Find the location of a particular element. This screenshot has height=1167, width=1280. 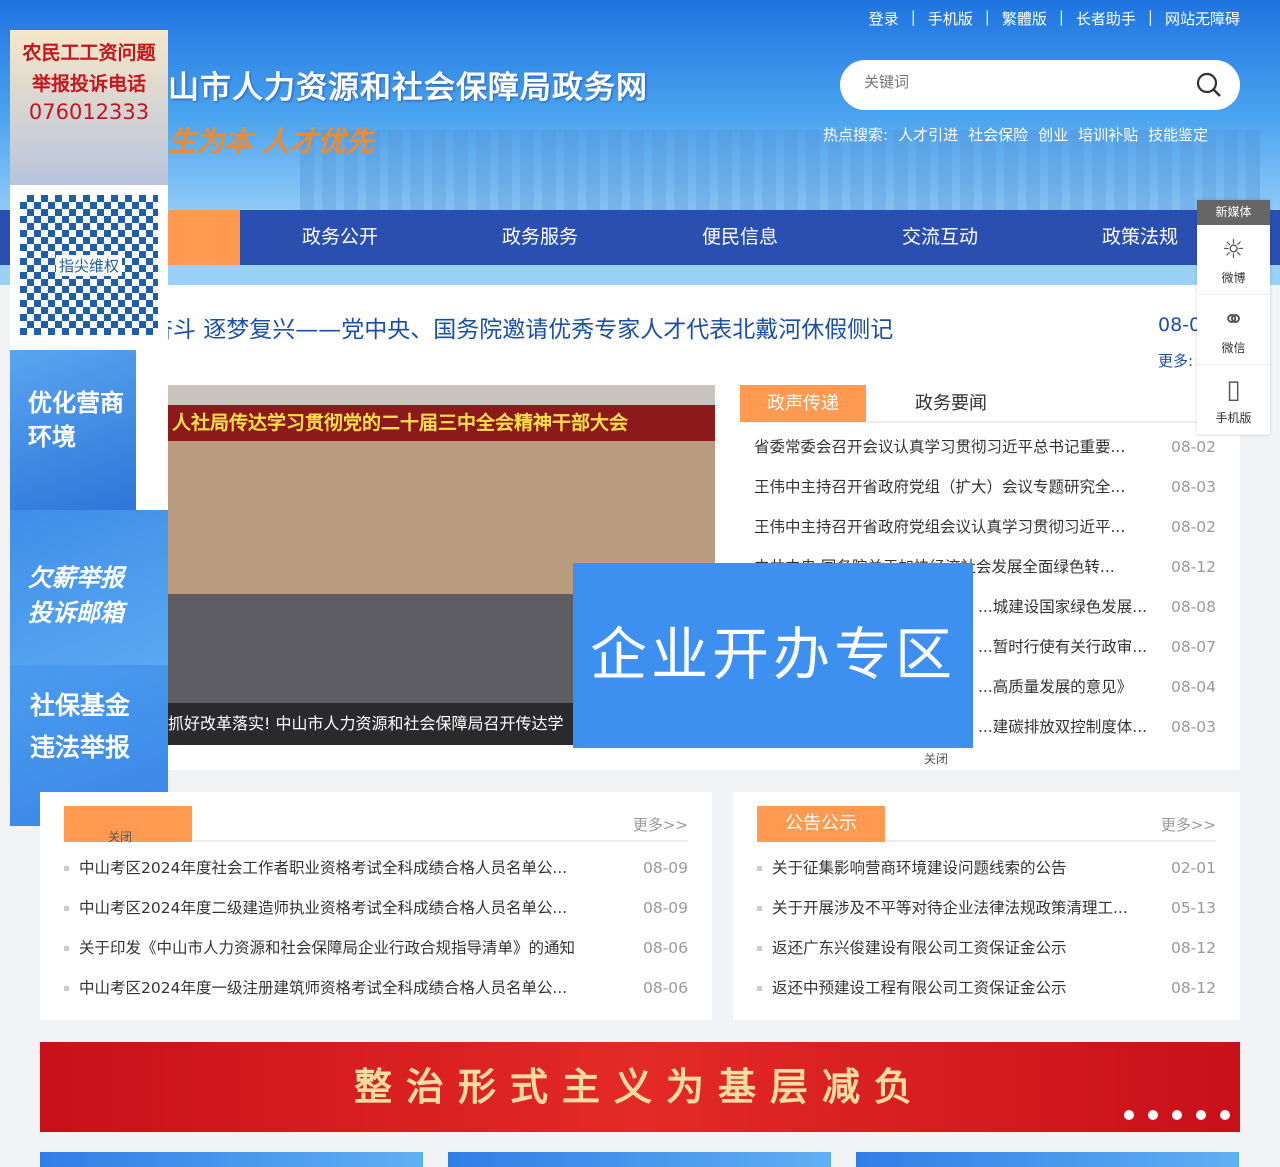

list-item: 中山考区2024年度社会工作者职业资格考试全科成绩合格人员名单公... 08-09 is located at coordinates (376, 868).